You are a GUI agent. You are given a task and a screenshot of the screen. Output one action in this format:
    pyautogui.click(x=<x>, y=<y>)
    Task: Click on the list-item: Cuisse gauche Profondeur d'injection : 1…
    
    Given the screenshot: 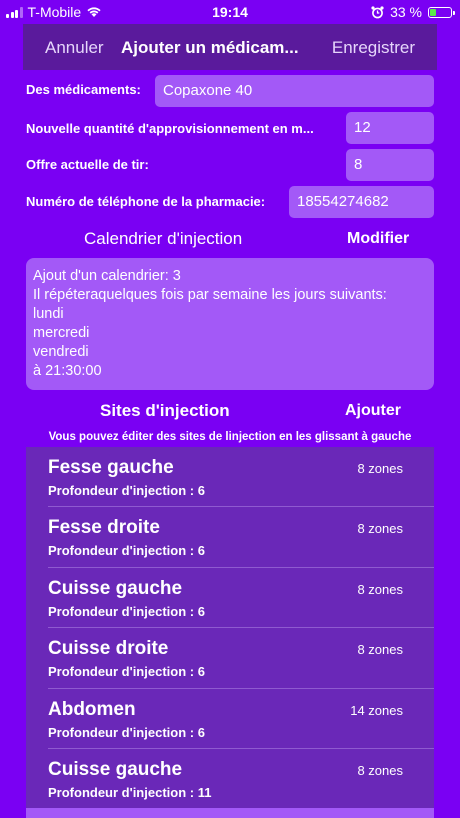 What is the action you would take?
    pyautogui.click(x=230, y=779)
    